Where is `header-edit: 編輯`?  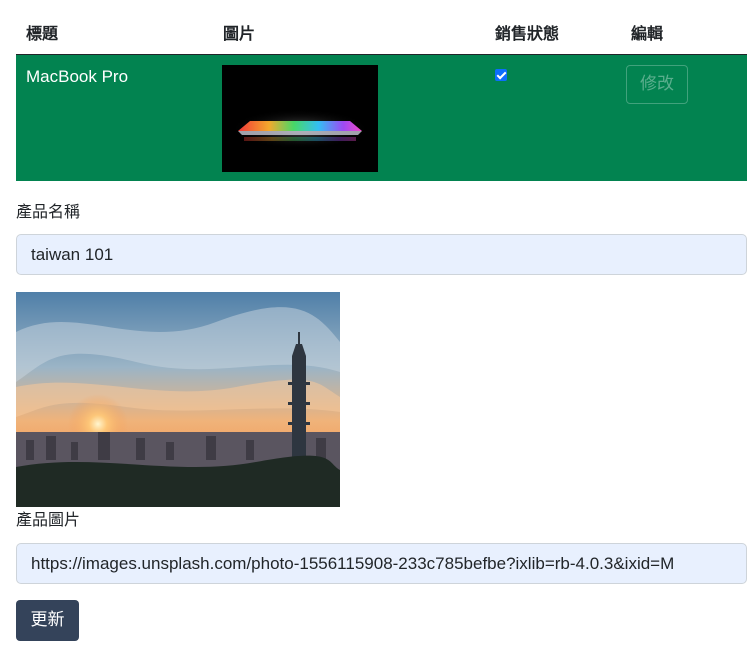 header-edit: 編輯 is located at coordinates (647, 33).